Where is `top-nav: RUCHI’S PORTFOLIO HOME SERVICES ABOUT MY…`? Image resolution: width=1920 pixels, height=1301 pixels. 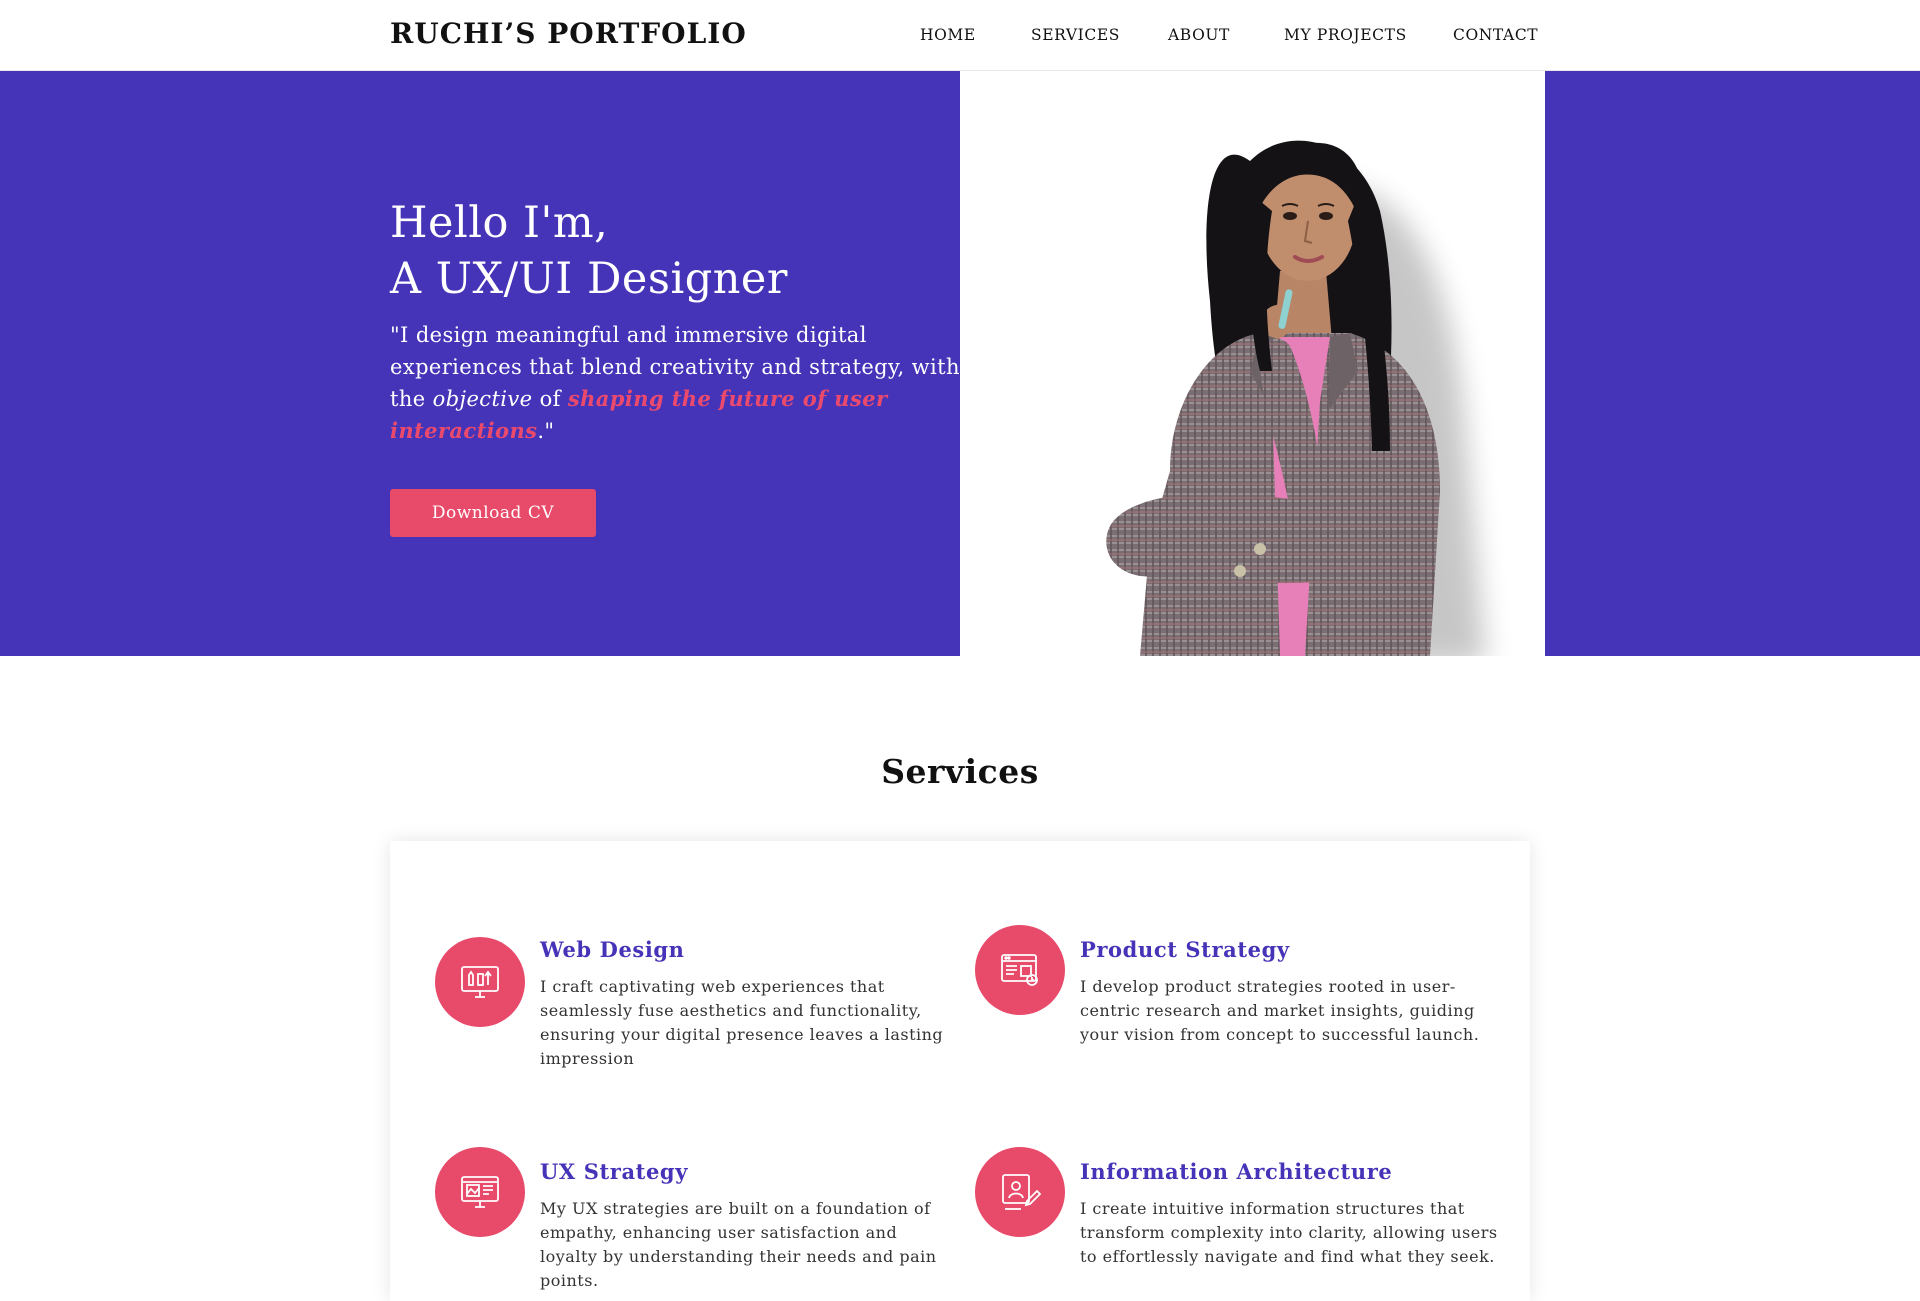 top-nav: RUCHI’S PORTFOLIO HOME SERVICES ABOUT MY… is located at coordinates (960, 35).